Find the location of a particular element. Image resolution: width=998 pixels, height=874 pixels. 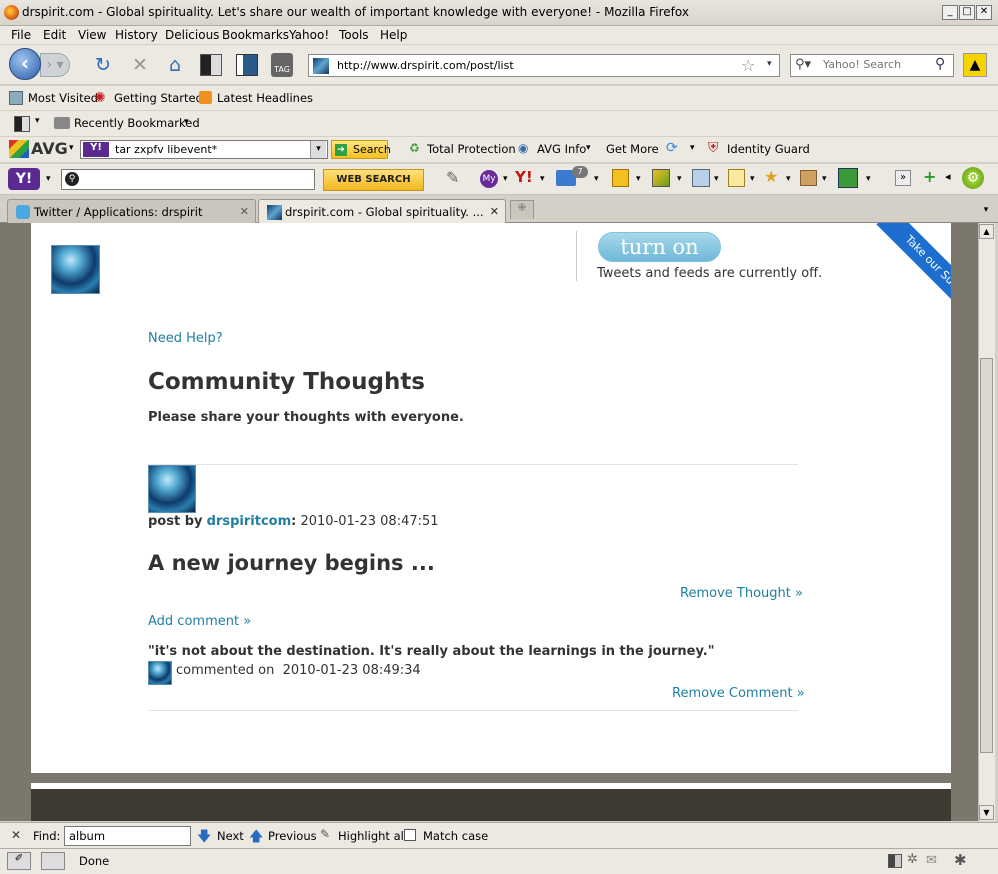

survey-ribbon-label: Take our Survey is located at coordinates (913, 277).